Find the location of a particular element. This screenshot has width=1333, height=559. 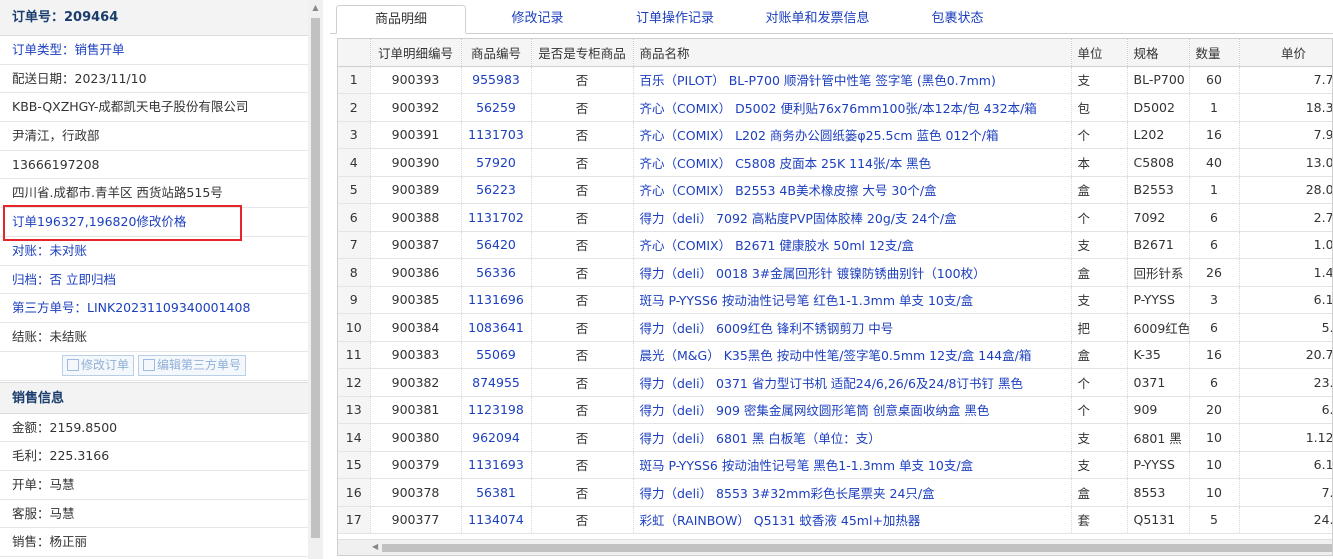

col-header-price: 单价 is located at coordinates (1285, 53).